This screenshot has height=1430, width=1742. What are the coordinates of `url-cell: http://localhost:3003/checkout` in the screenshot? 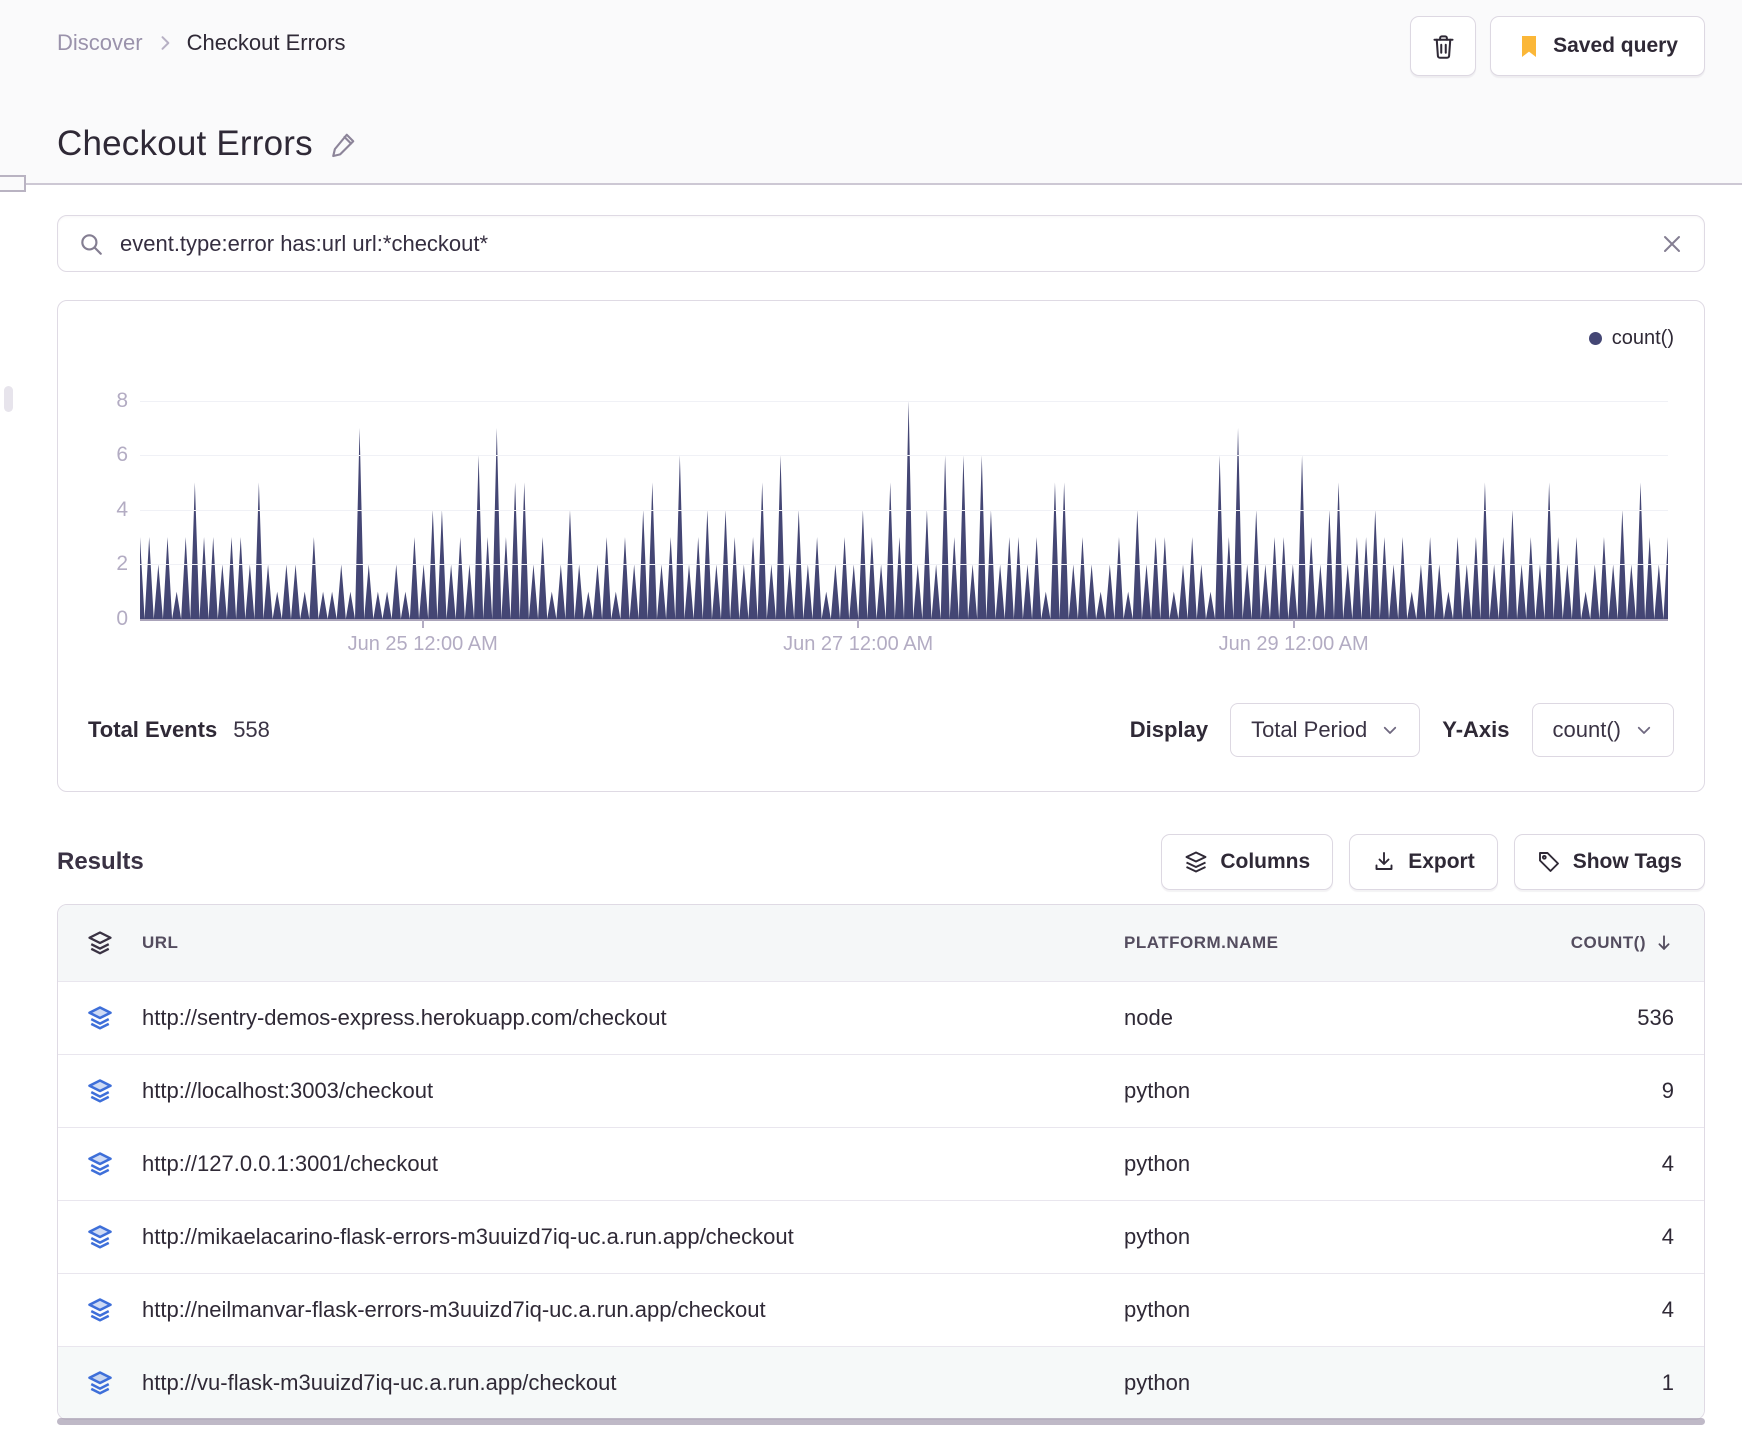 It's located at (633, 1091).